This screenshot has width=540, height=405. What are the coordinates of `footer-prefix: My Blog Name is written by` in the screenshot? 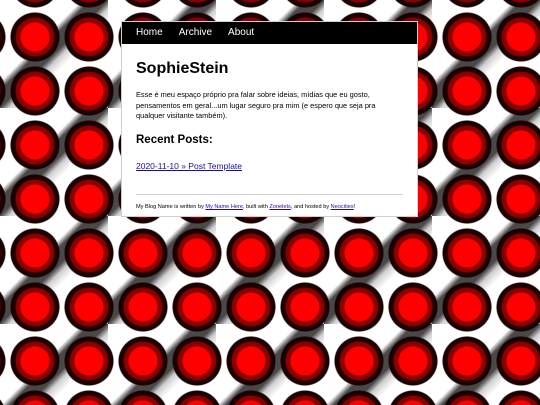 It's located at (171, 206).